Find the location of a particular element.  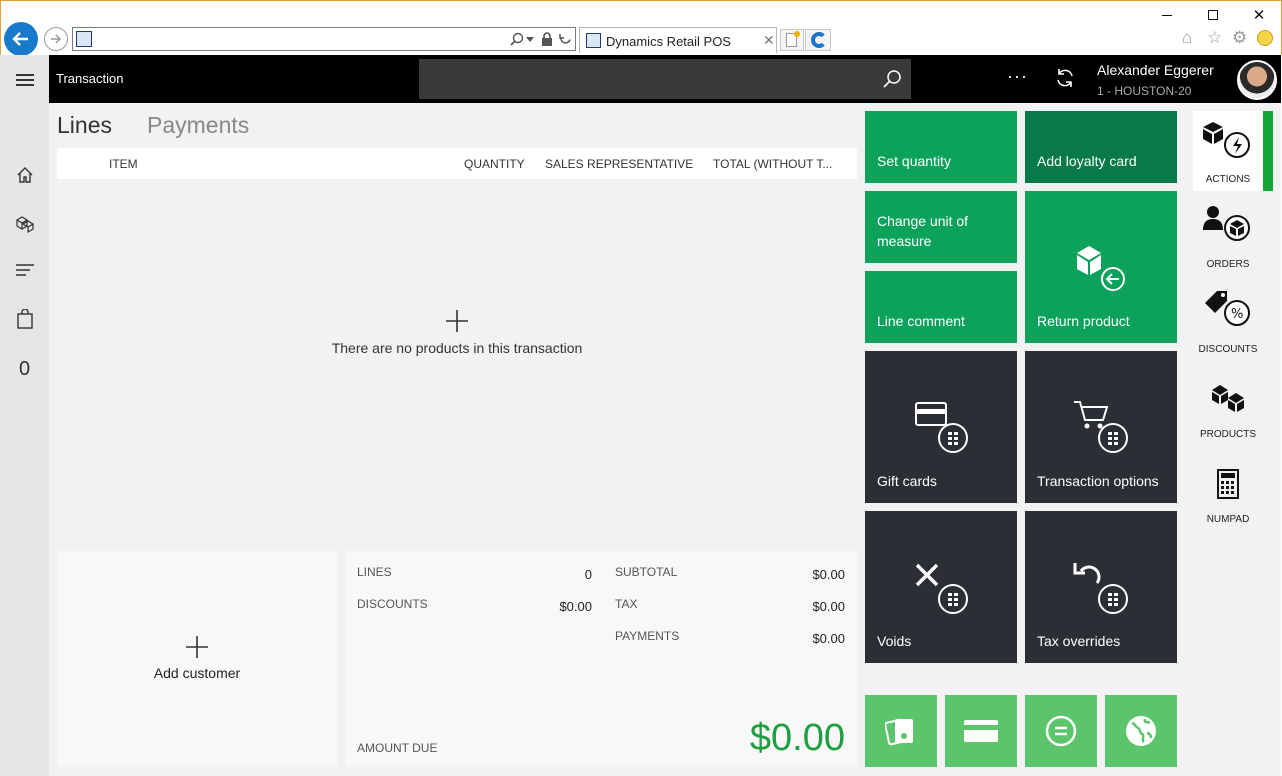

voids-label: Voids is located at coordinates (894, 641).